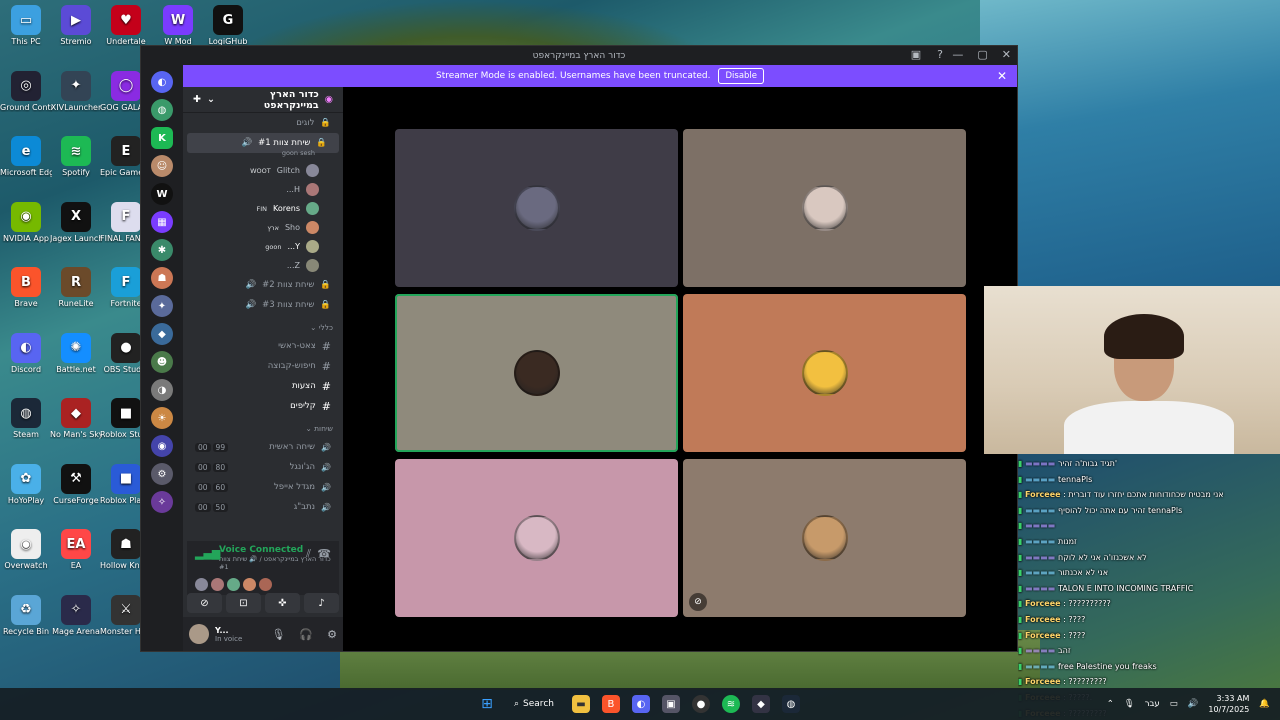 The height and width of the screenshot is (720, 1280). I want to click on close-button: ✕, so click(1006, 54).